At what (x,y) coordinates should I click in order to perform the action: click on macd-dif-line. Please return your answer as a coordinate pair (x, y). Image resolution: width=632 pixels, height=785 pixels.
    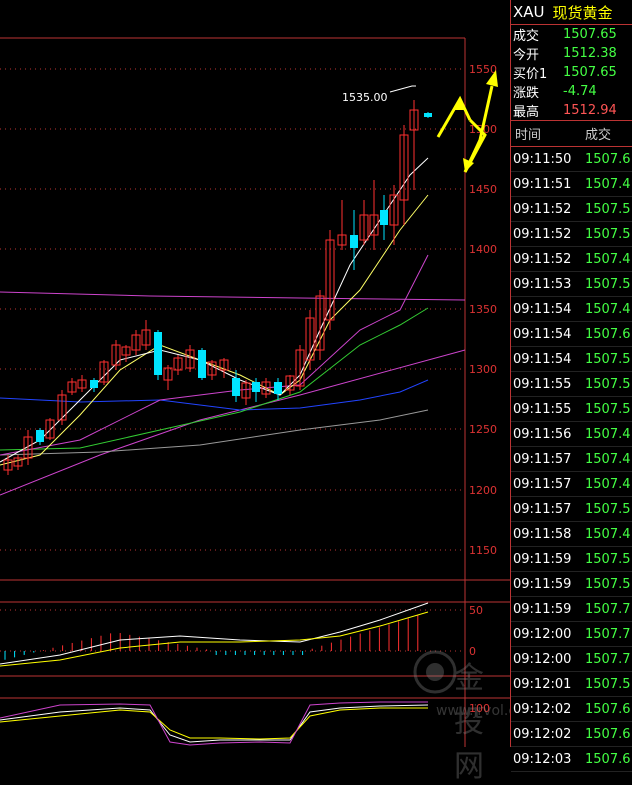
    Looking at the image, I should click on (214, 633).